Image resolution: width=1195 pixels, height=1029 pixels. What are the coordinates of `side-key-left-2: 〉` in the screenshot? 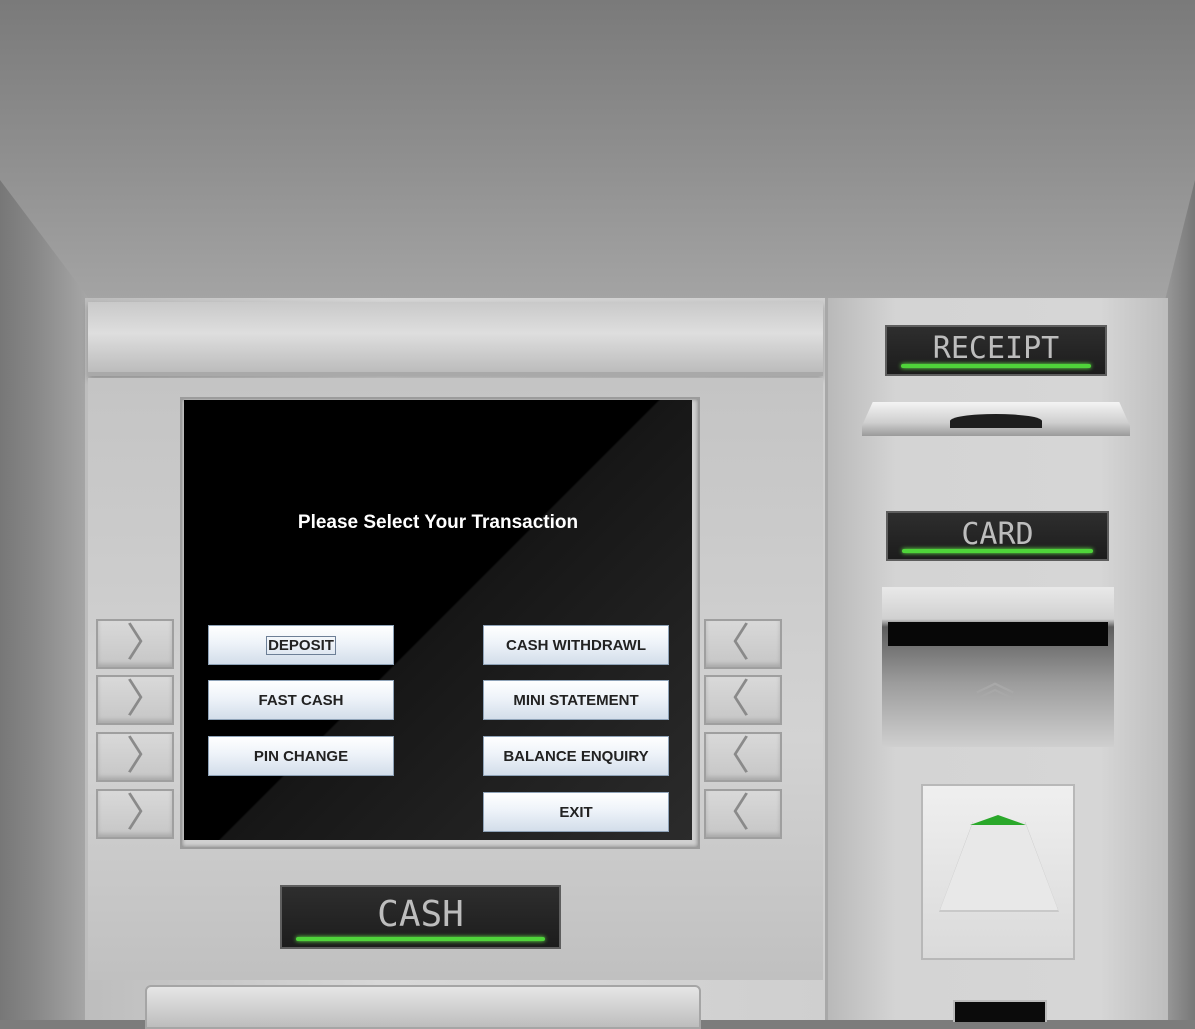 It's located at (135, 700).